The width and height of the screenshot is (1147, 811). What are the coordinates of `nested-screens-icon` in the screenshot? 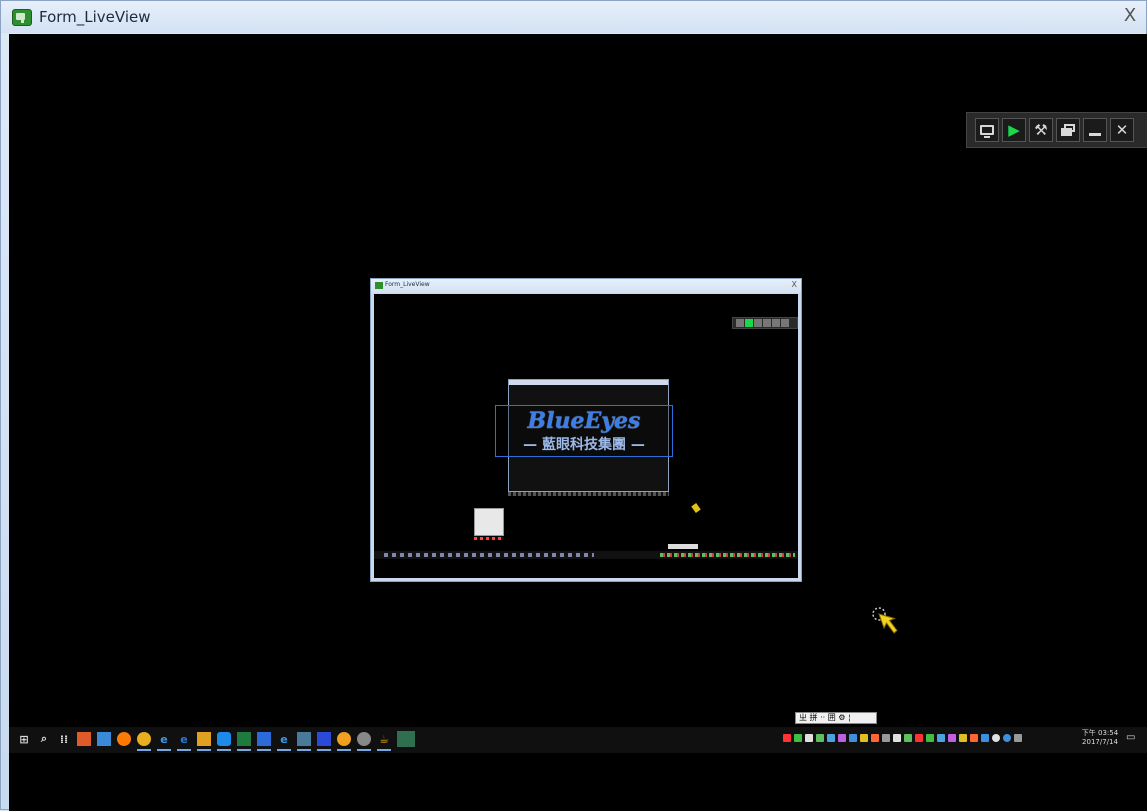 It's located at (767, 323).